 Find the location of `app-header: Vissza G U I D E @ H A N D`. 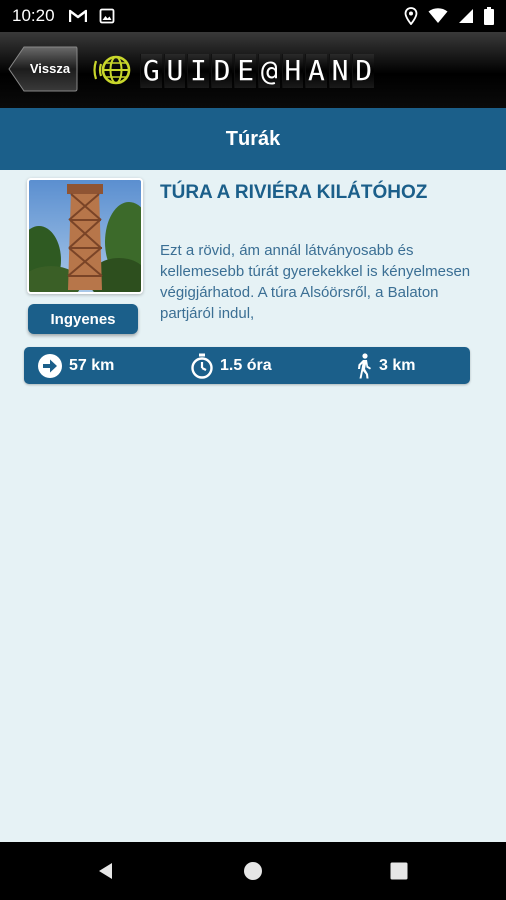

app-header: Vissza G U I D E @ H A N D is located at coordinates (253, 70).